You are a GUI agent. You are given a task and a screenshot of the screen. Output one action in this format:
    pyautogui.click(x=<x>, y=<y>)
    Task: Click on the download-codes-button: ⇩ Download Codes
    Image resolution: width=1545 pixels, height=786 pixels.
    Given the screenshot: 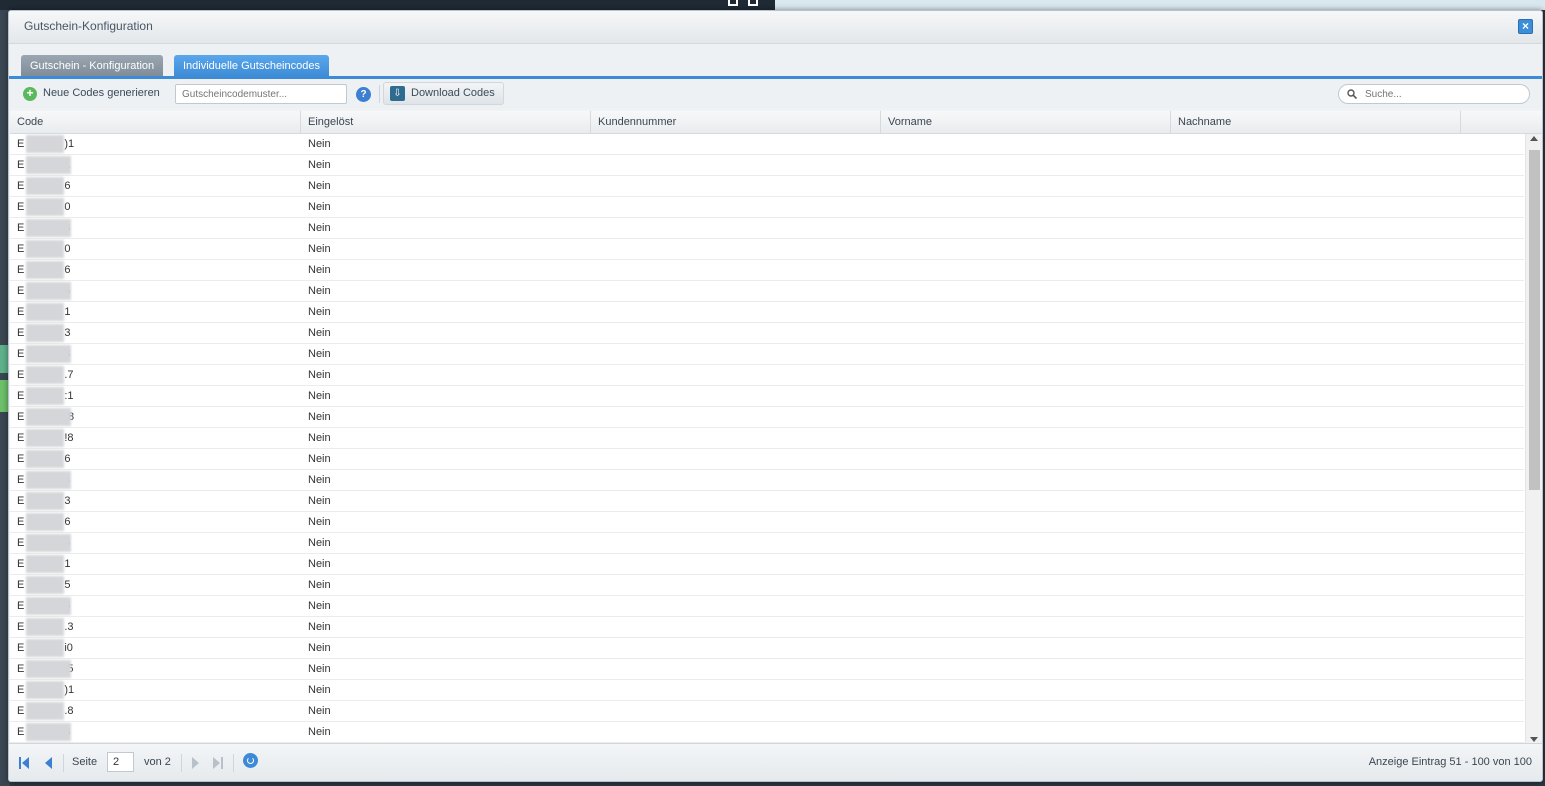 What is the action you would take?
    pyautogui.click(x=443, y=93)
    